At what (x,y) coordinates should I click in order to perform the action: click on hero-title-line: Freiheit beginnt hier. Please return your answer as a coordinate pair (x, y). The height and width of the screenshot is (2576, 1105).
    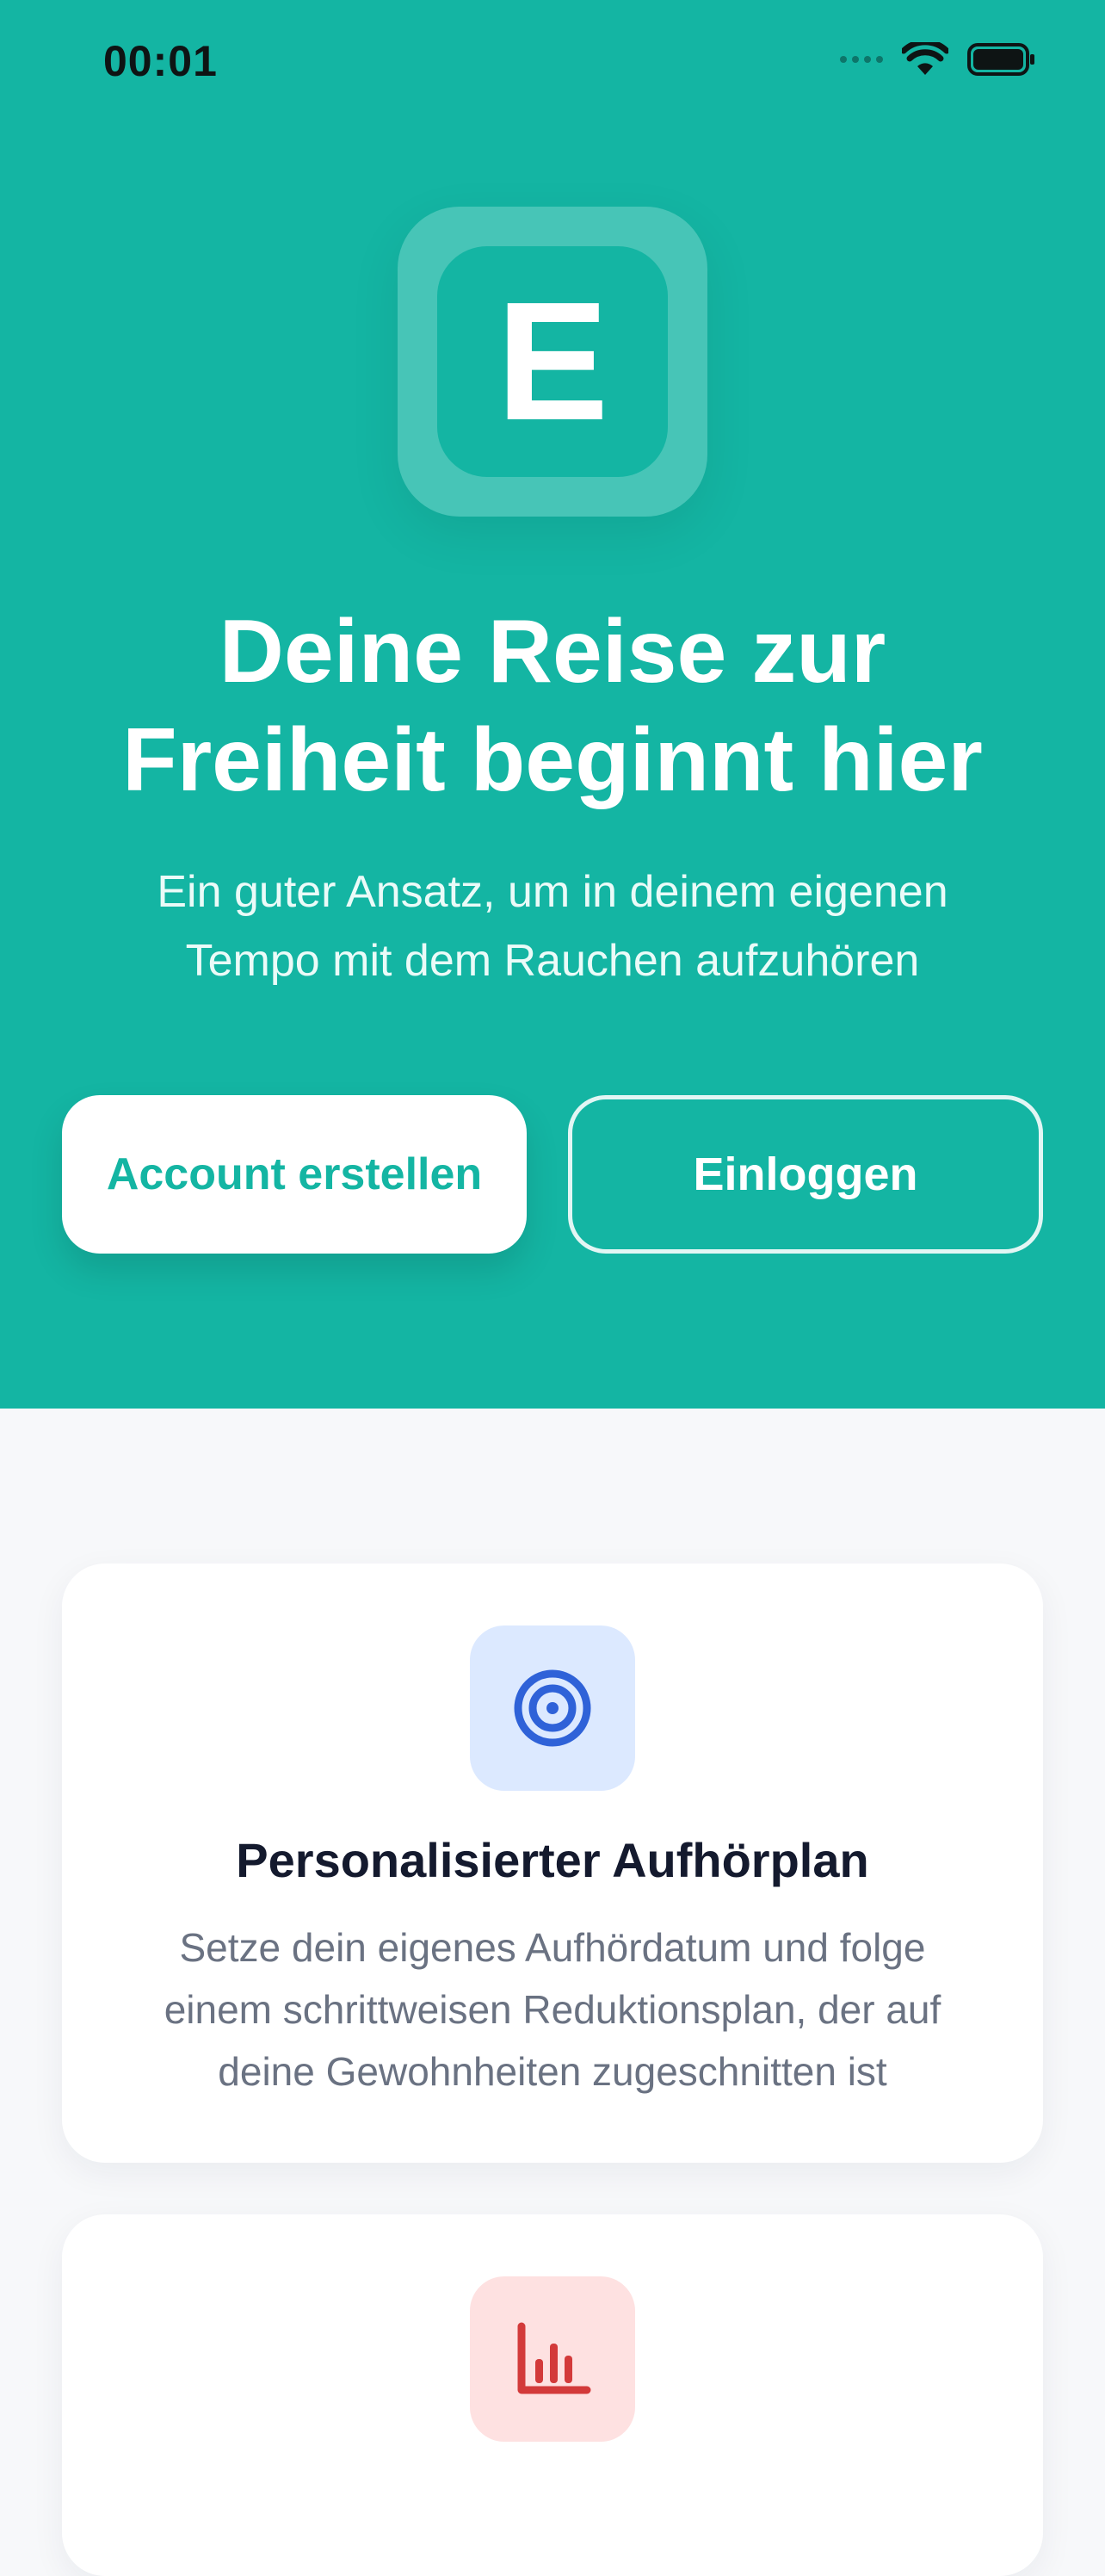
    Looking at the image, I should click on (552, 760).